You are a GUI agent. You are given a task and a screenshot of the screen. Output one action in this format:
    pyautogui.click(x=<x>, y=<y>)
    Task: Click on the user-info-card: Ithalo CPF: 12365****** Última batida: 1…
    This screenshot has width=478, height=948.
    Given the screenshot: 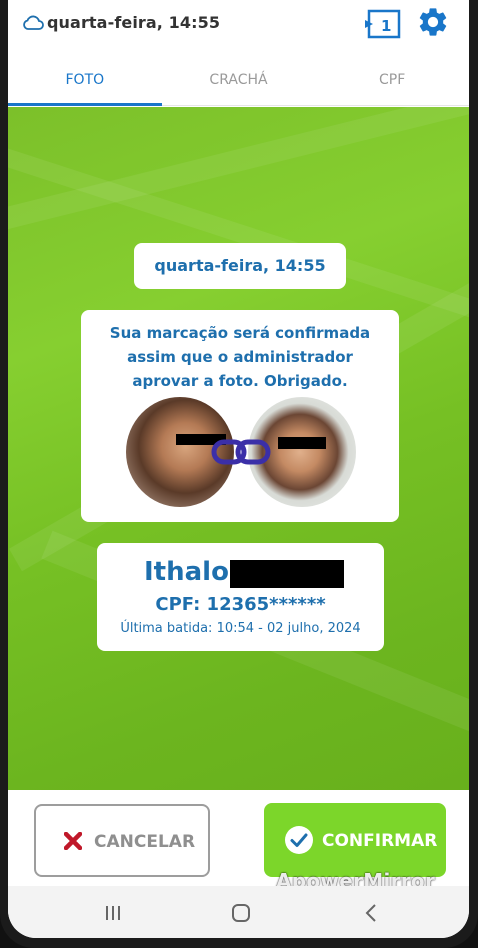 What is the action you would take?
    pyautogui.click(x=240, y=597)
    